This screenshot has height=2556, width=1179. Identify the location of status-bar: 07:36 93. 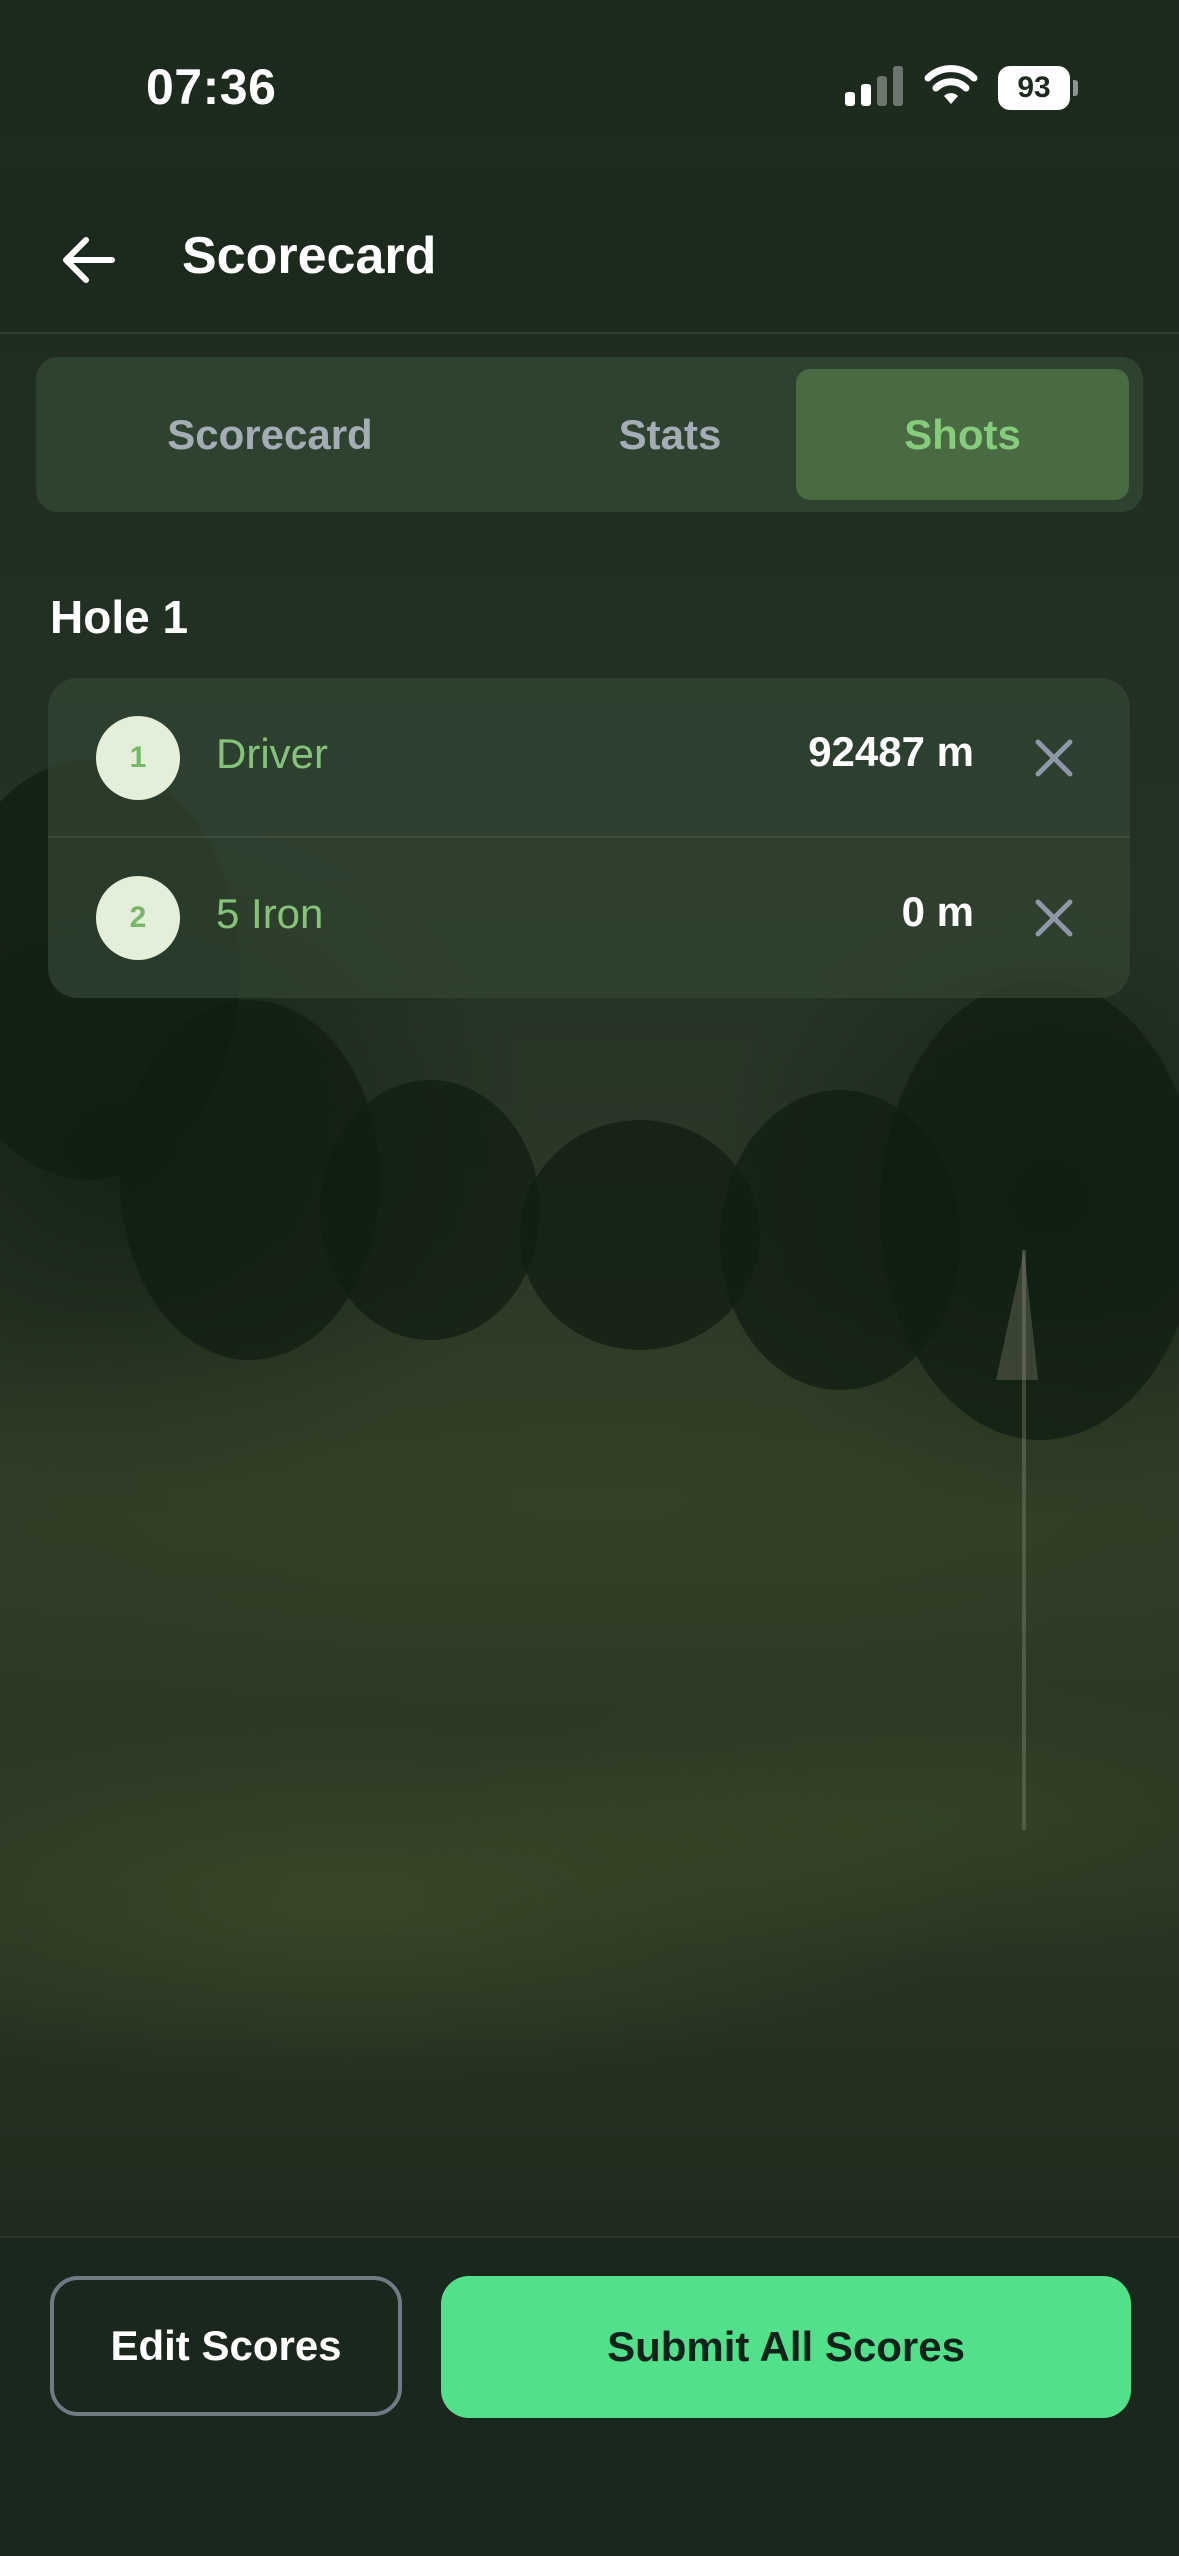
(589, 85).